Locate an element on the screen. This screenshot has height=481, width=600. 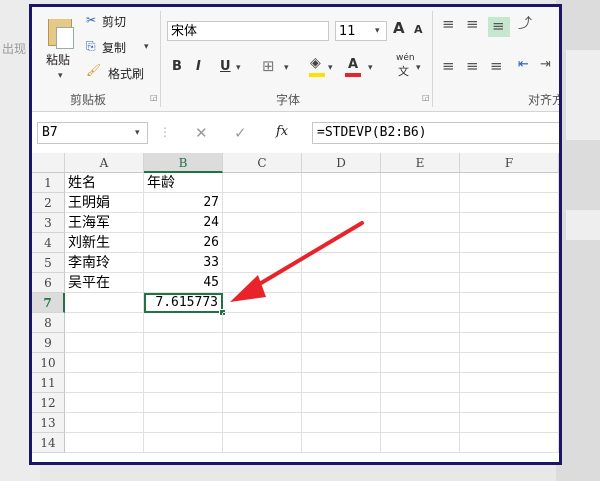
cell-c1 is located at coordinates (262, 183).